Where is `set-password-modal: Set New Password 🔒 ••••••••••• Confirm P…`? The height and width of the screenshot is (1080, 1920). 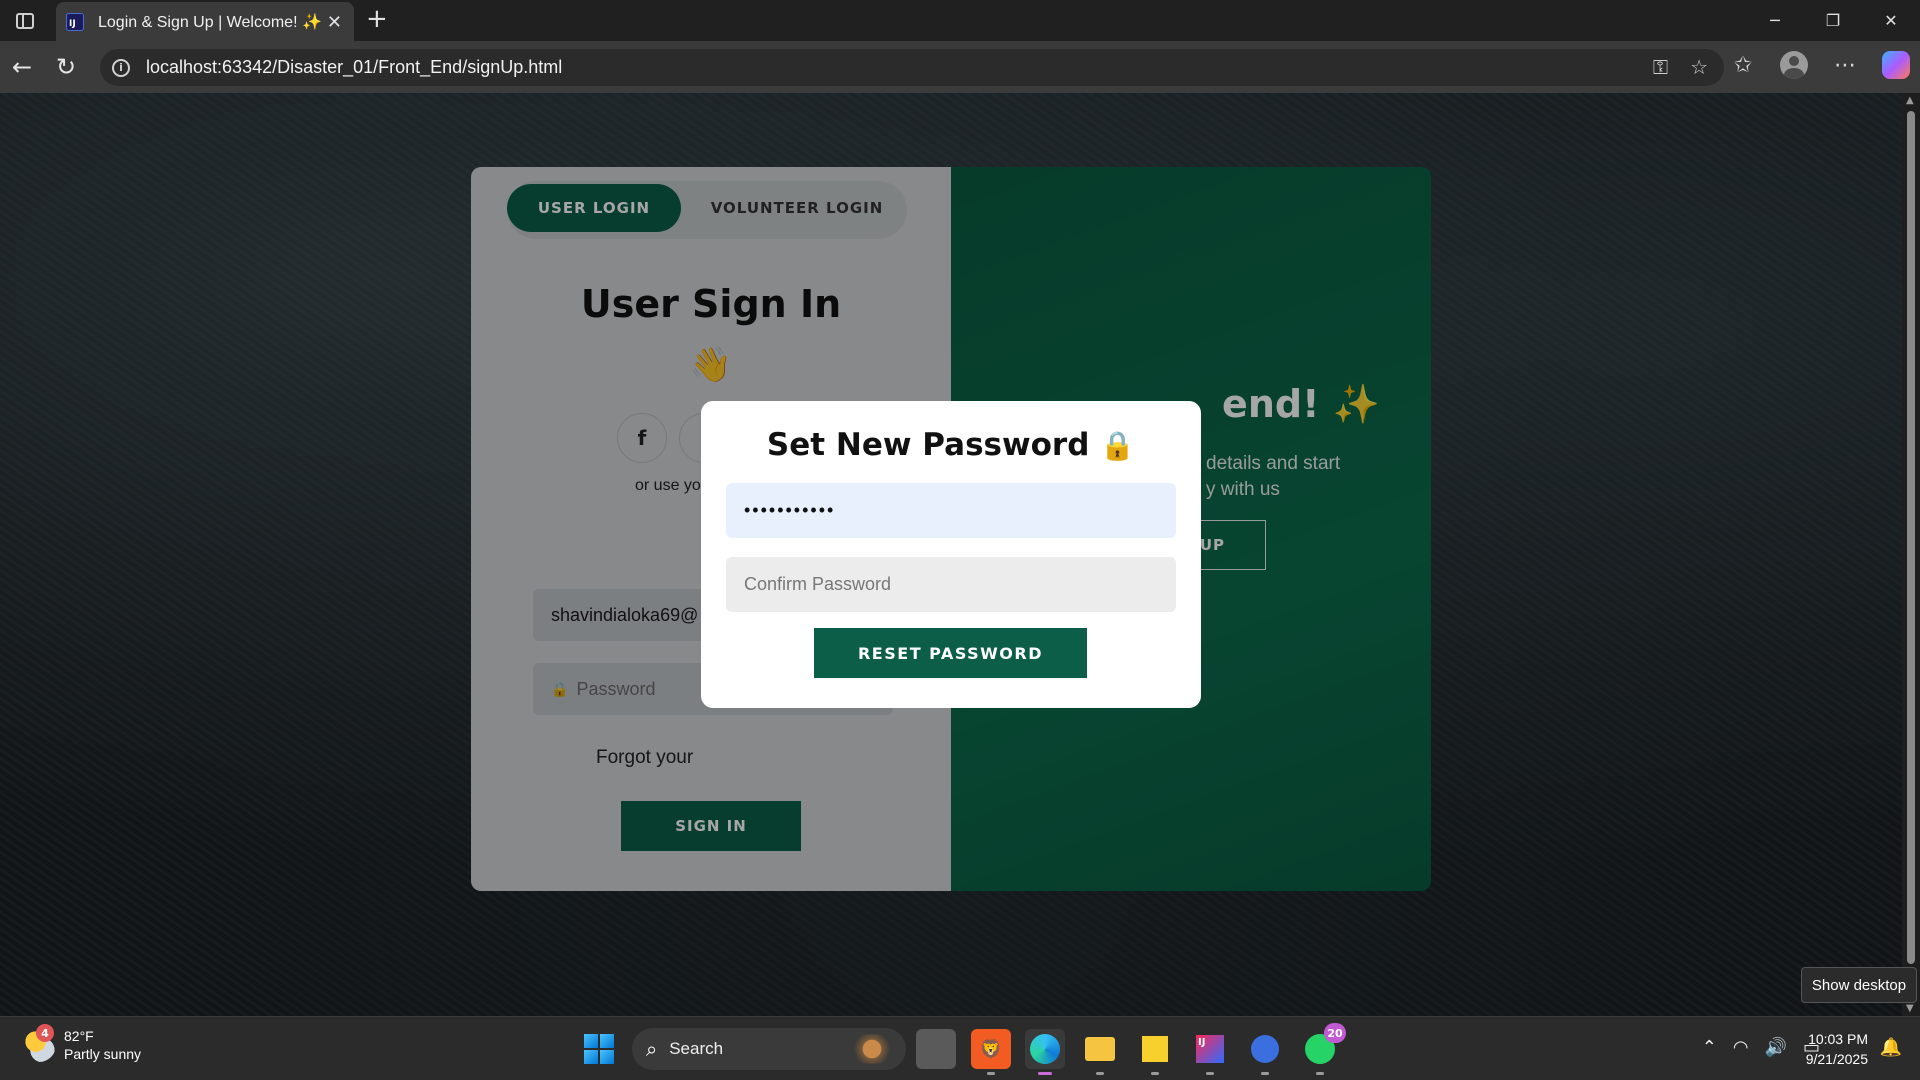 set-password-modal: Set New Password 🔒 ••••••••••• Confirm P… is located at coordinates (951, 554).